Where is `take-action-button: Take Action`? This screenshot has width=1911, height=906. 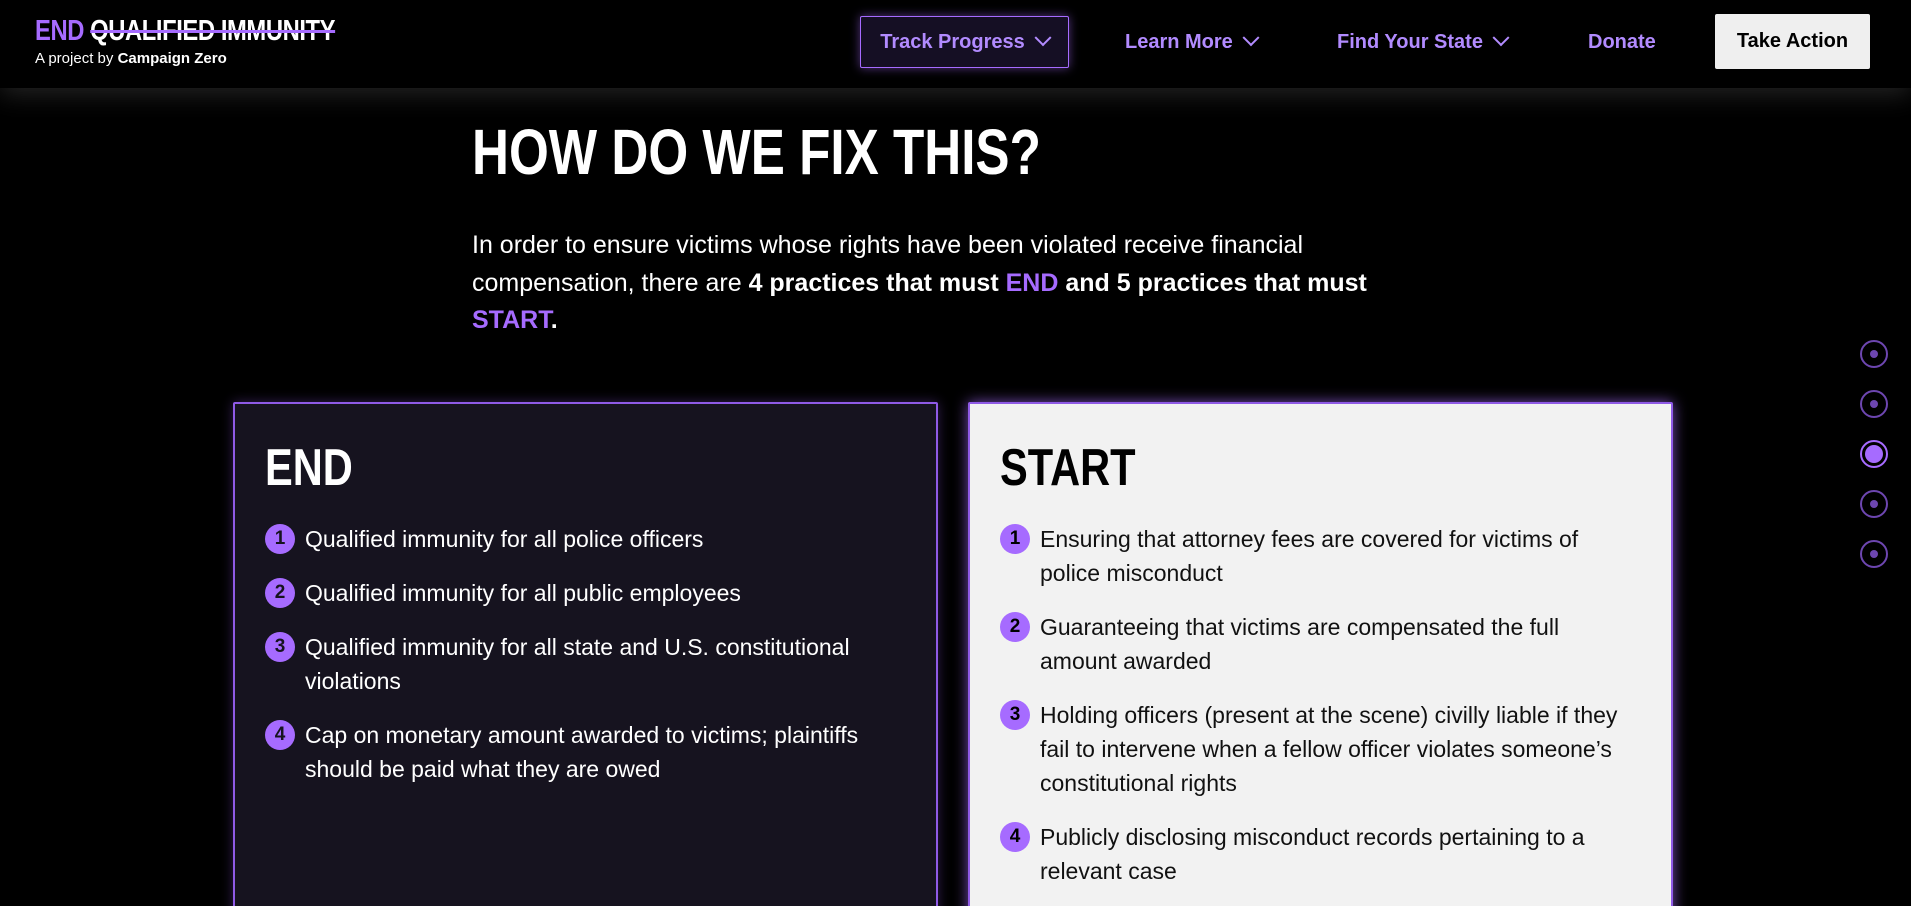
take-action-button: Take Action is located at coordinates (1792, 41).